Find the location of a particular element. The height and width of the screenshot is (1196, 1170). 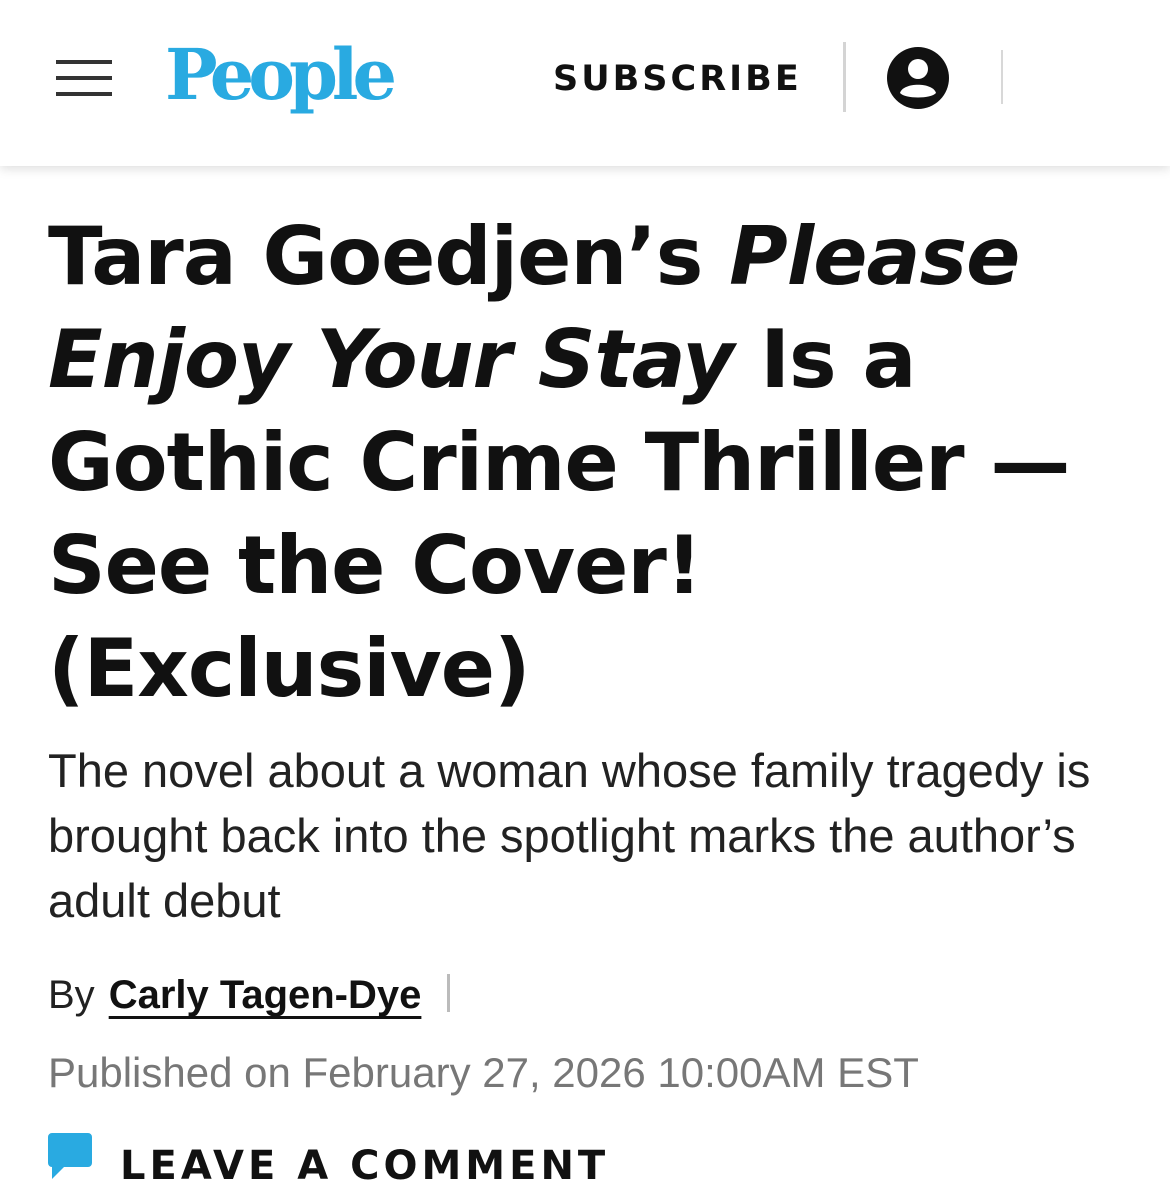

site-header: People SUBSCRIBE is located at coordinates (585, 83).